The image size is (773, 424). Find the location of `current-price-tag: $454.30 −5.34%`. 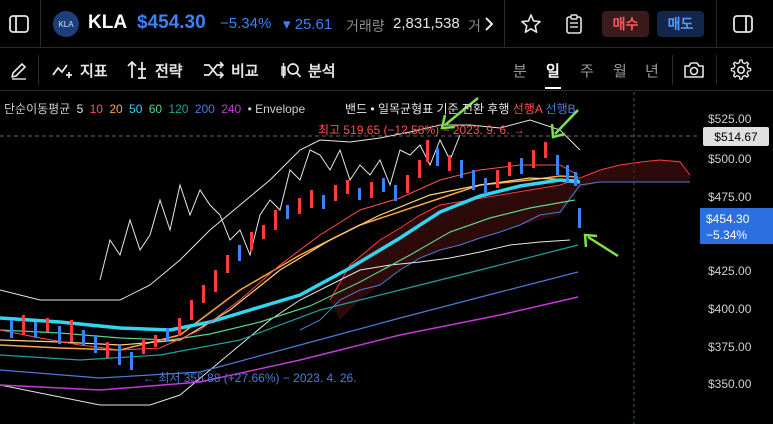

current-price-tag: $454.30 −5.34% is located at coordinates (736, 226).